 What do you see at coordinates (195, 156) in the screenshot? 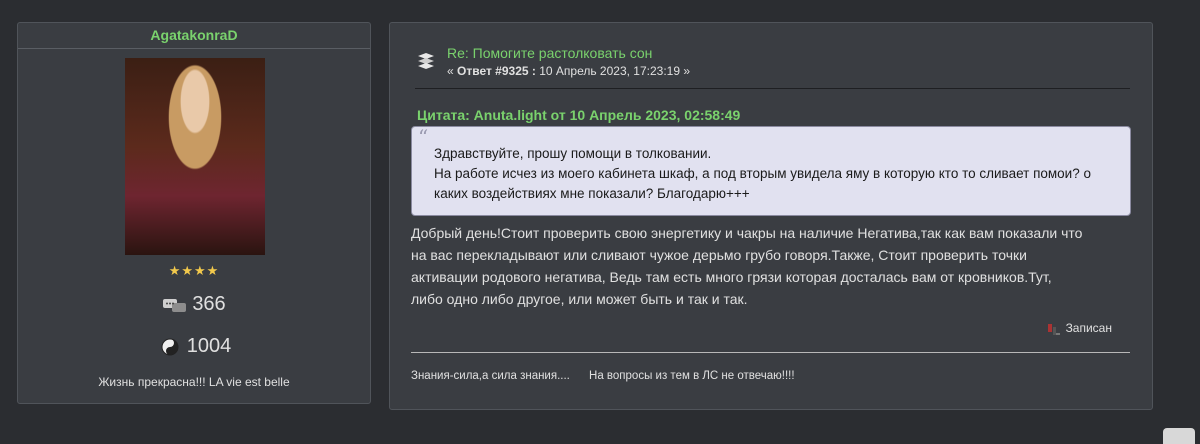
I see `avatar` at bounding box center [195, 156].